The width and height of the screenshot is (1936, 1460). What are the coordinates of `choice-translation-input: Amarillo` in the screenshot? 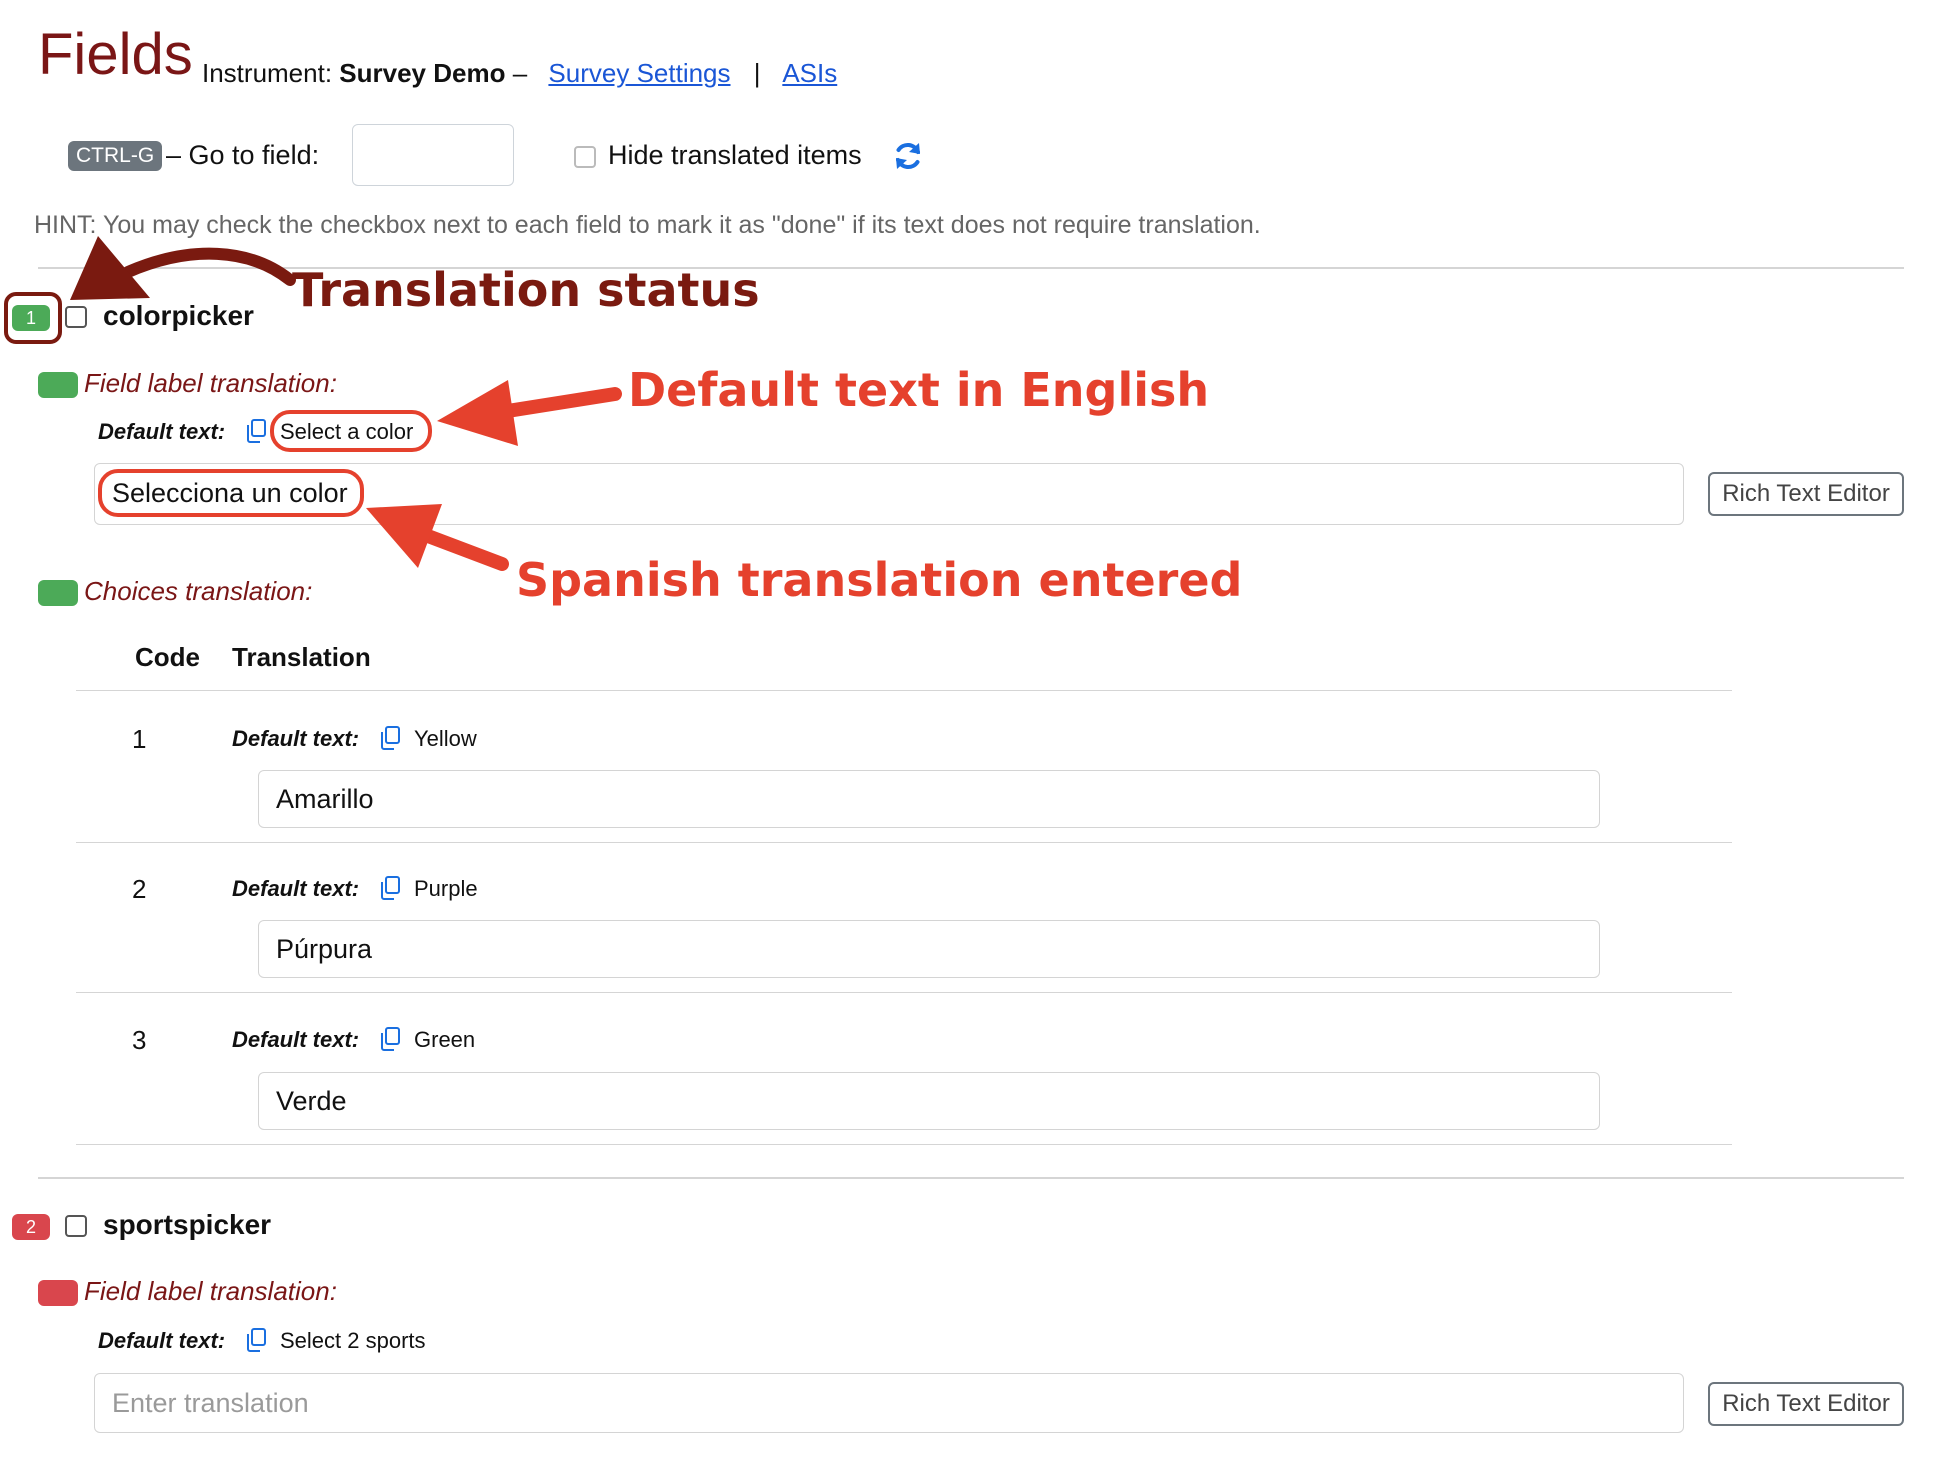 It's located at (929, 799).